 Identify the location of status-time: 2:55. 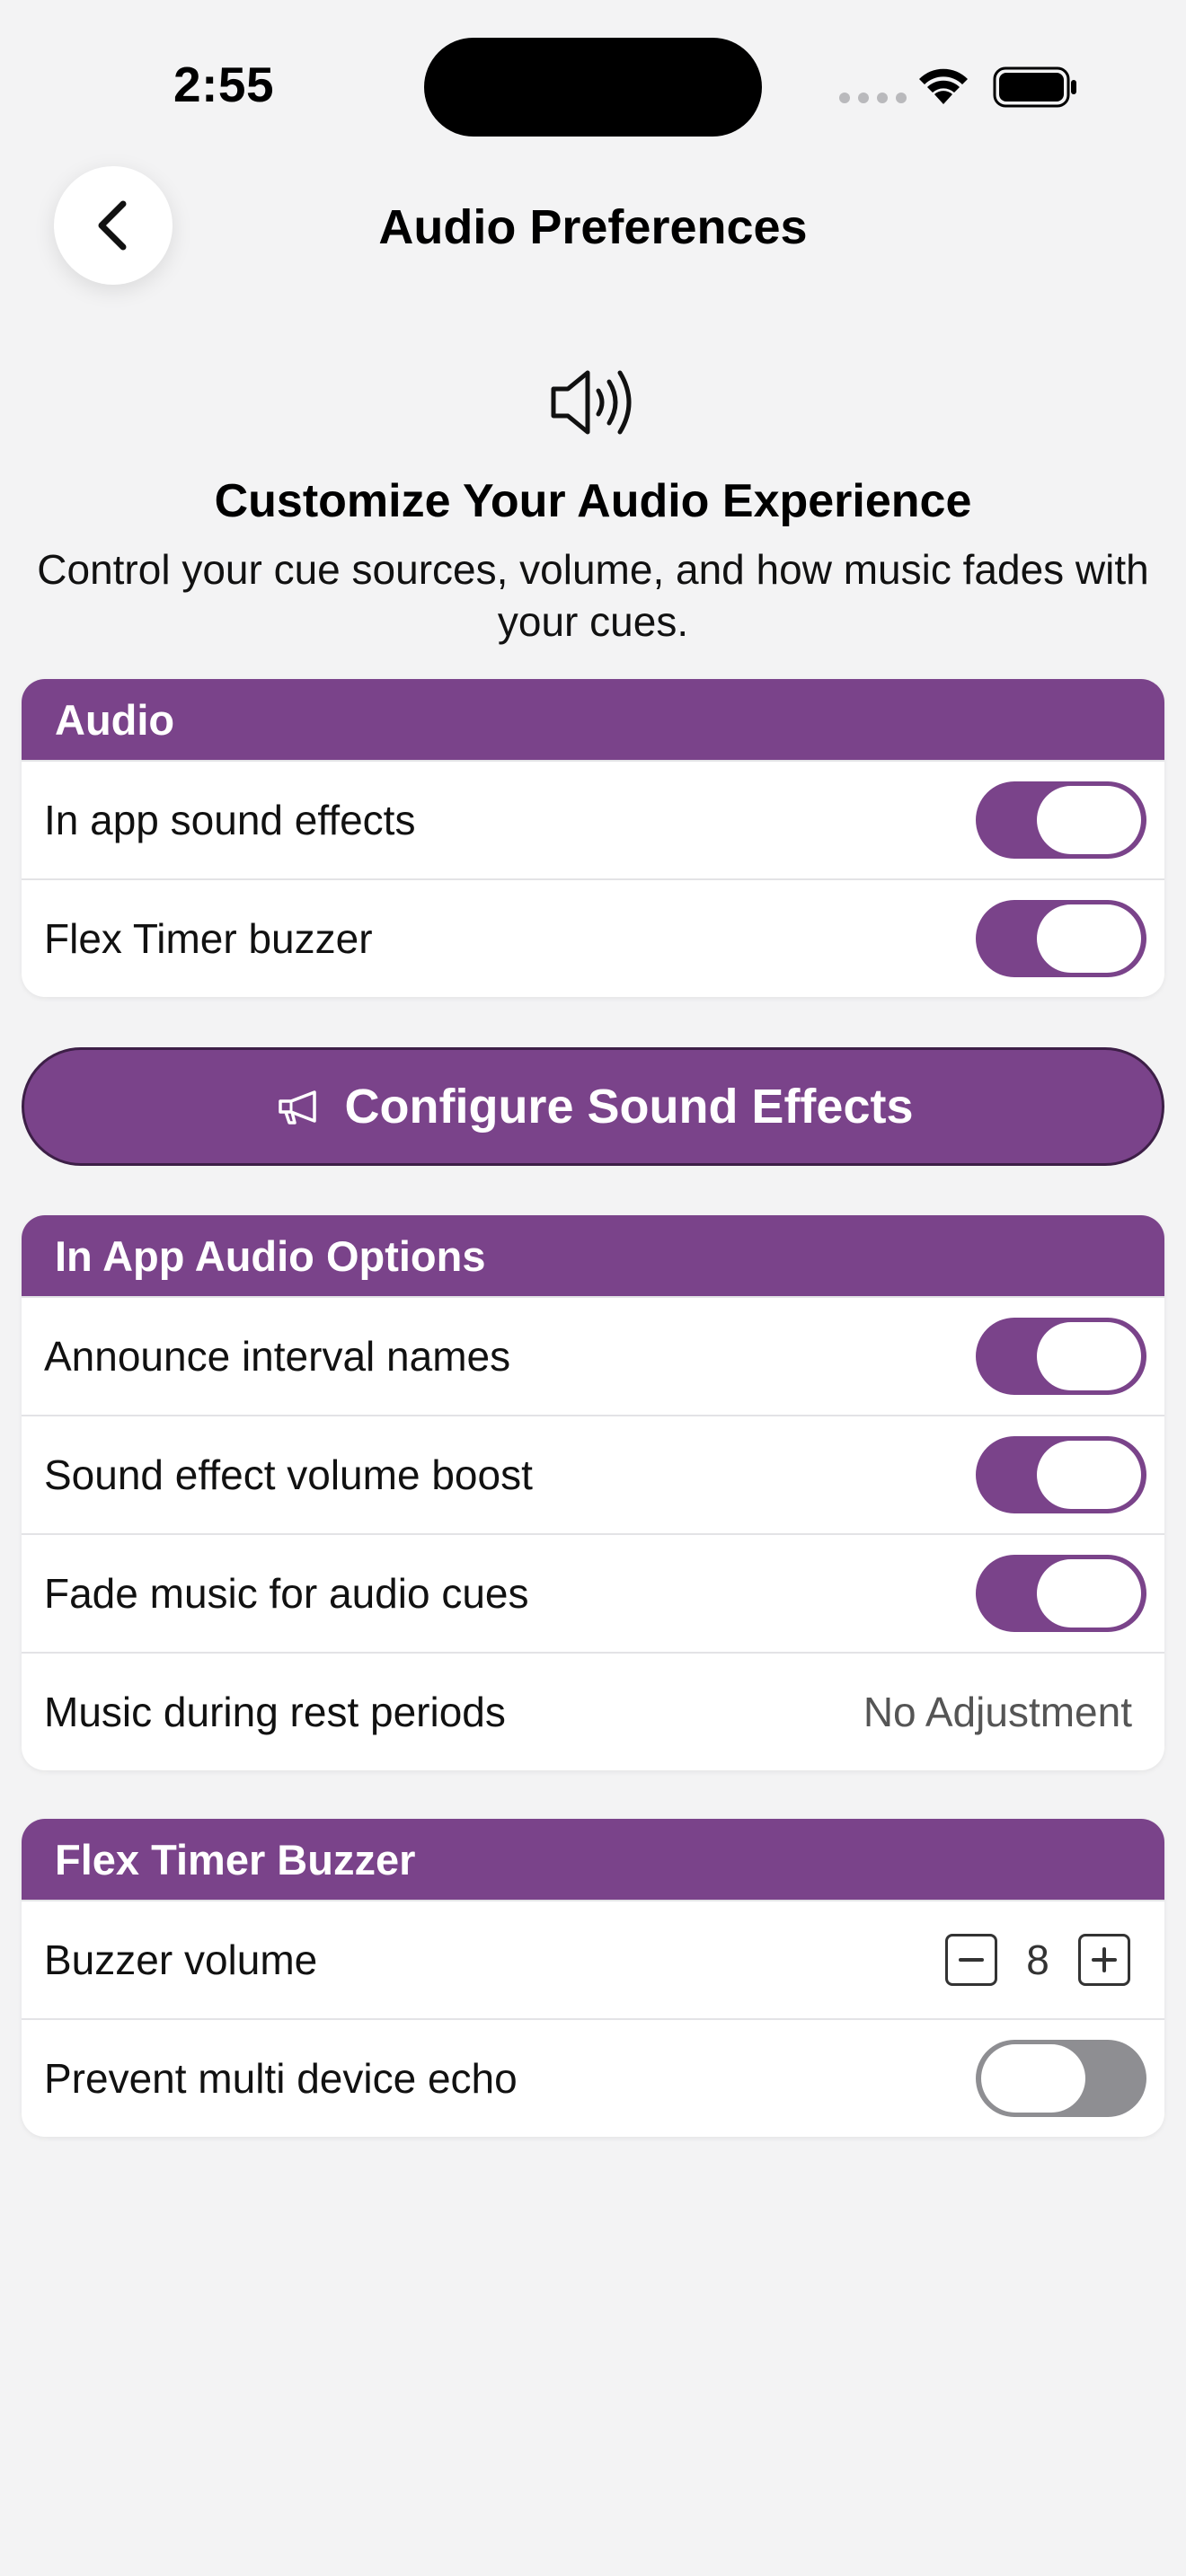
(224, 84).